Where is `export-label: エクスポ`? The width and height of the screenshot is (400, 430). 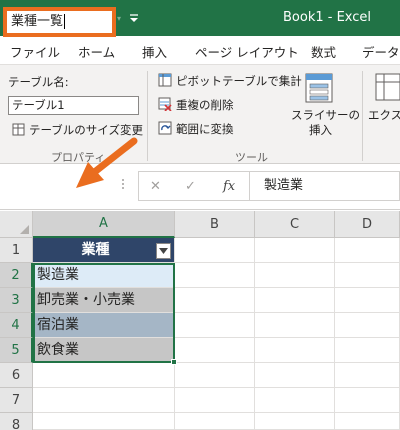
export-label: エクスポ is located at coordinates (384, 115).